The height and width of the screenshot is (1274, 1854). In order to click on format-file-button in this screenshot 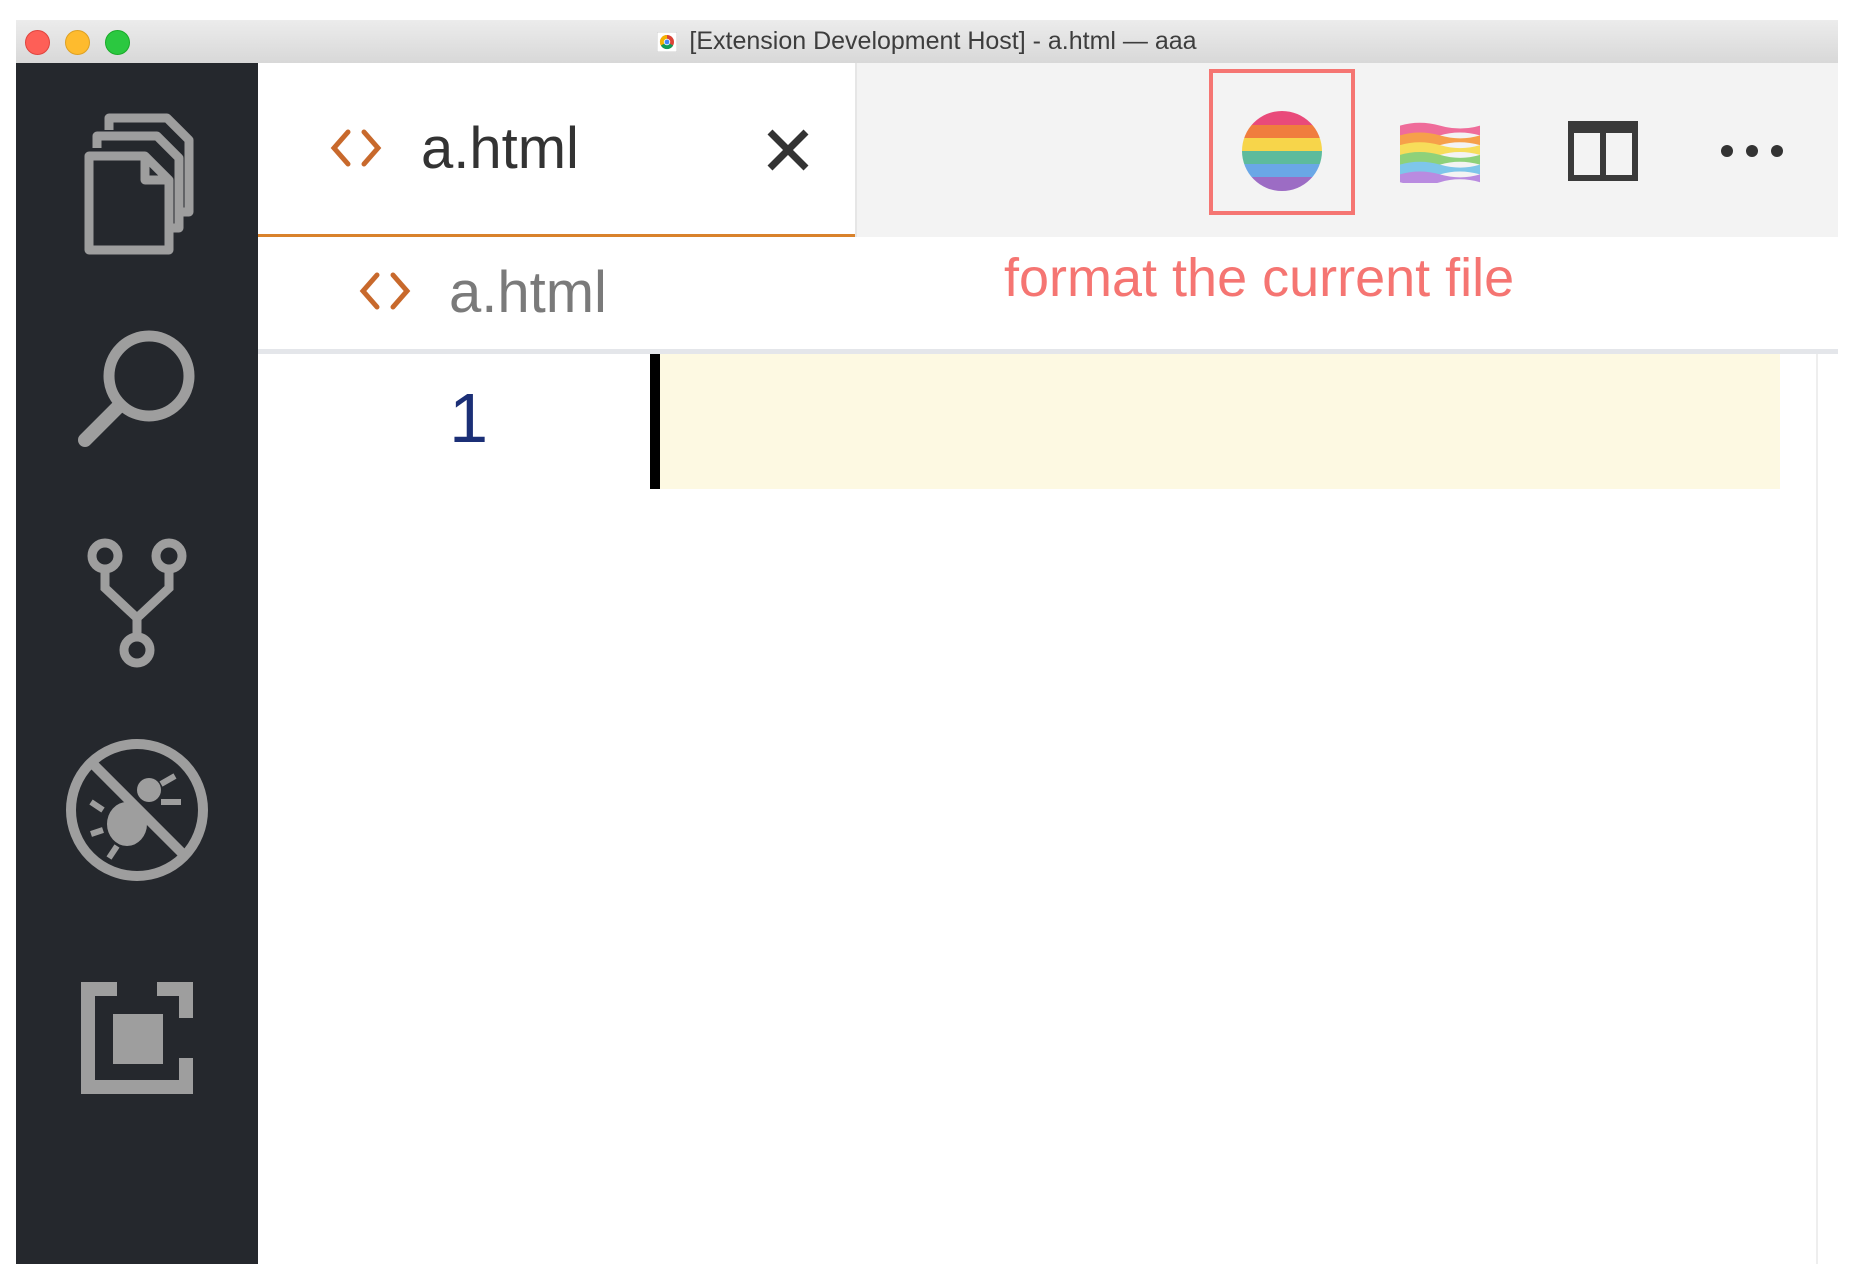, I will do `click(1282, 151)`.